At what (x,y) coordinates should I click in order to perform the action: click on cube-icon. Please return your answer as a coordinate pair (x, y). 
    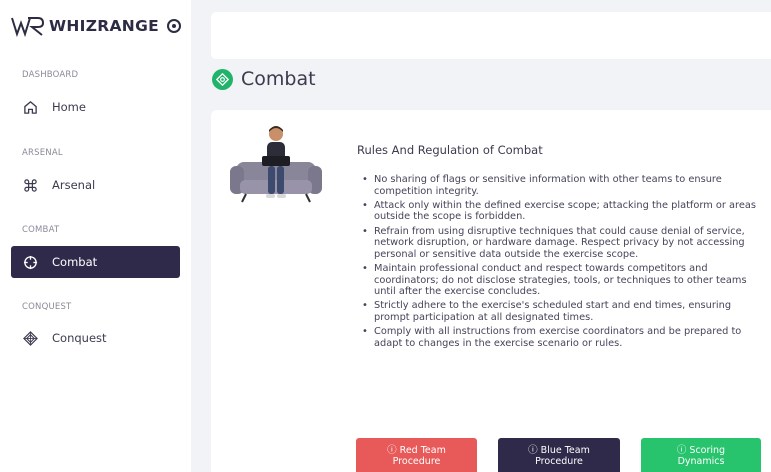
    Looking at the image, I should click on (30, 338).